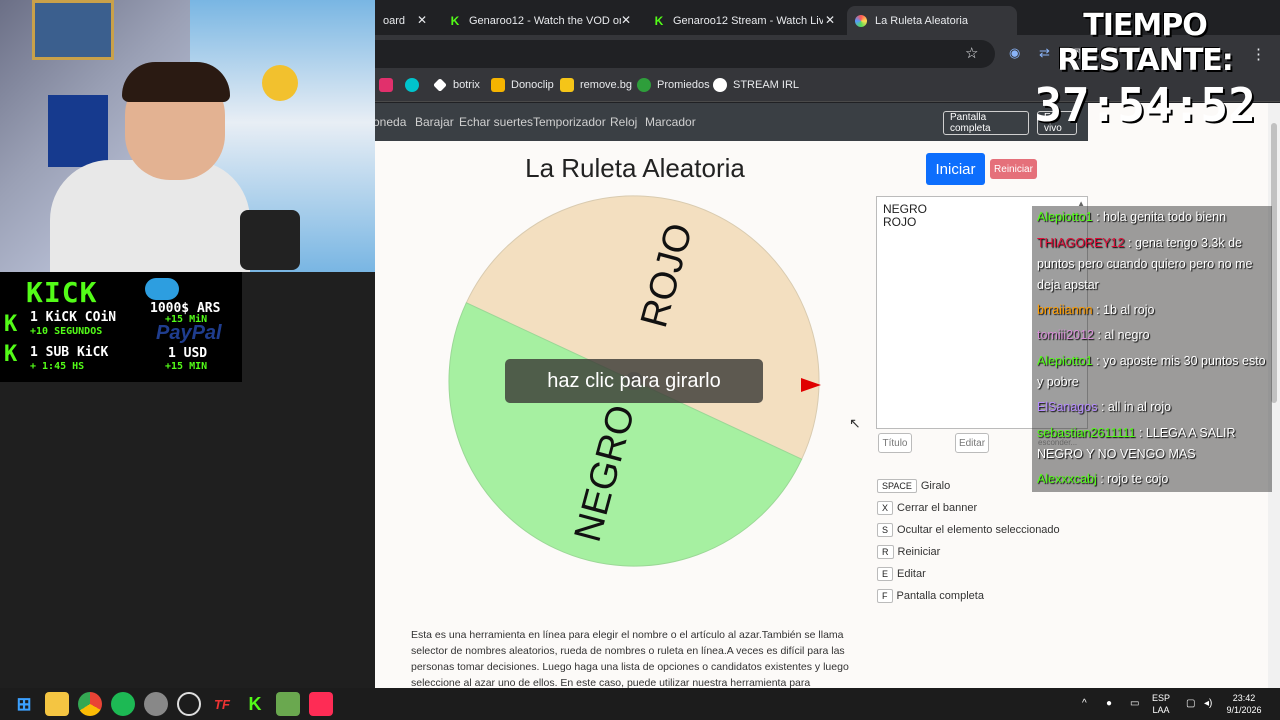 Image resolution: width=1280 pixels, height=720 pixels. I want to click on webcam-overlay, so click(187, 136).